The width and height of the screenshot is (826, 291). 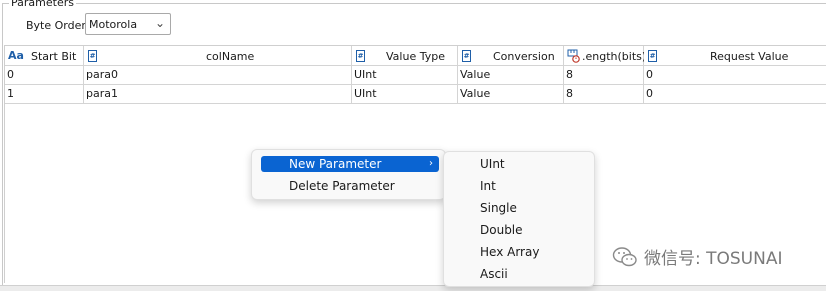 I want to click on header-label: .ength(bits), so click(x=614, y=56).